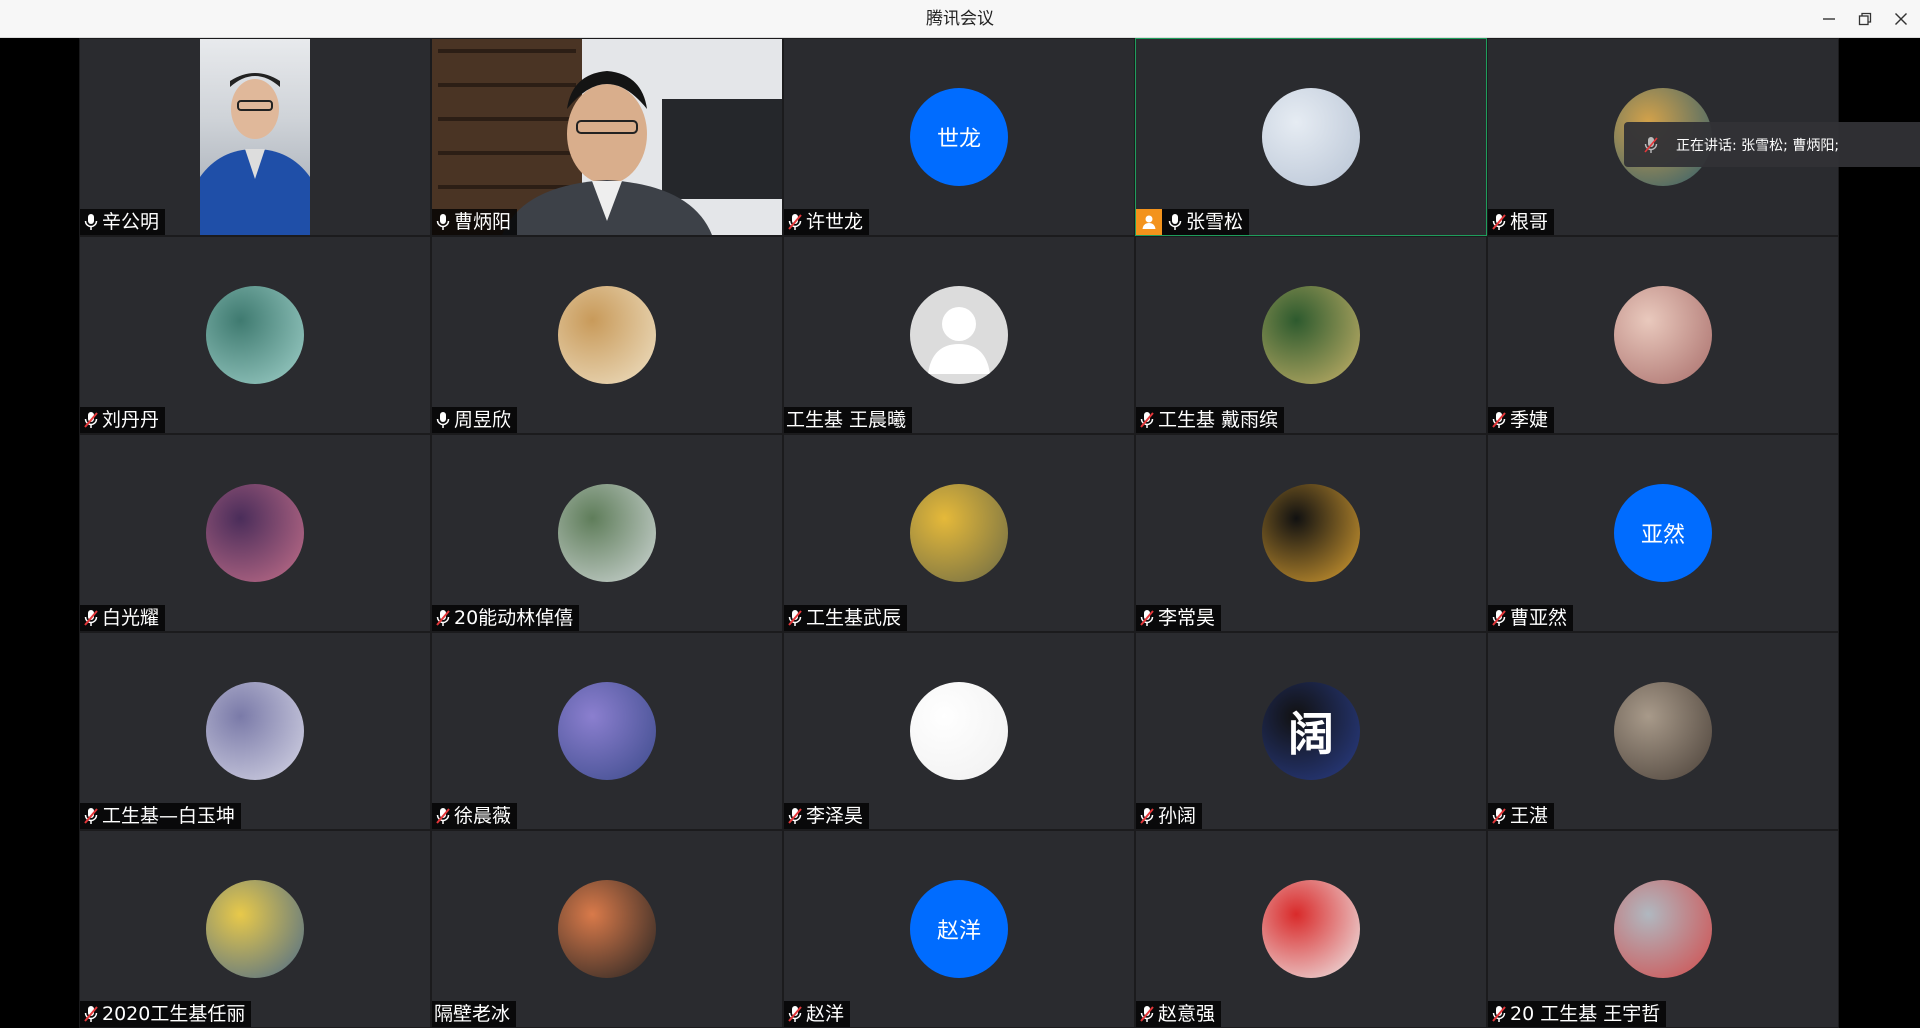 This screenshot has height=1028, width=1920. I want to click on participant-tile: 隔壁老冰, so click(607, 929).